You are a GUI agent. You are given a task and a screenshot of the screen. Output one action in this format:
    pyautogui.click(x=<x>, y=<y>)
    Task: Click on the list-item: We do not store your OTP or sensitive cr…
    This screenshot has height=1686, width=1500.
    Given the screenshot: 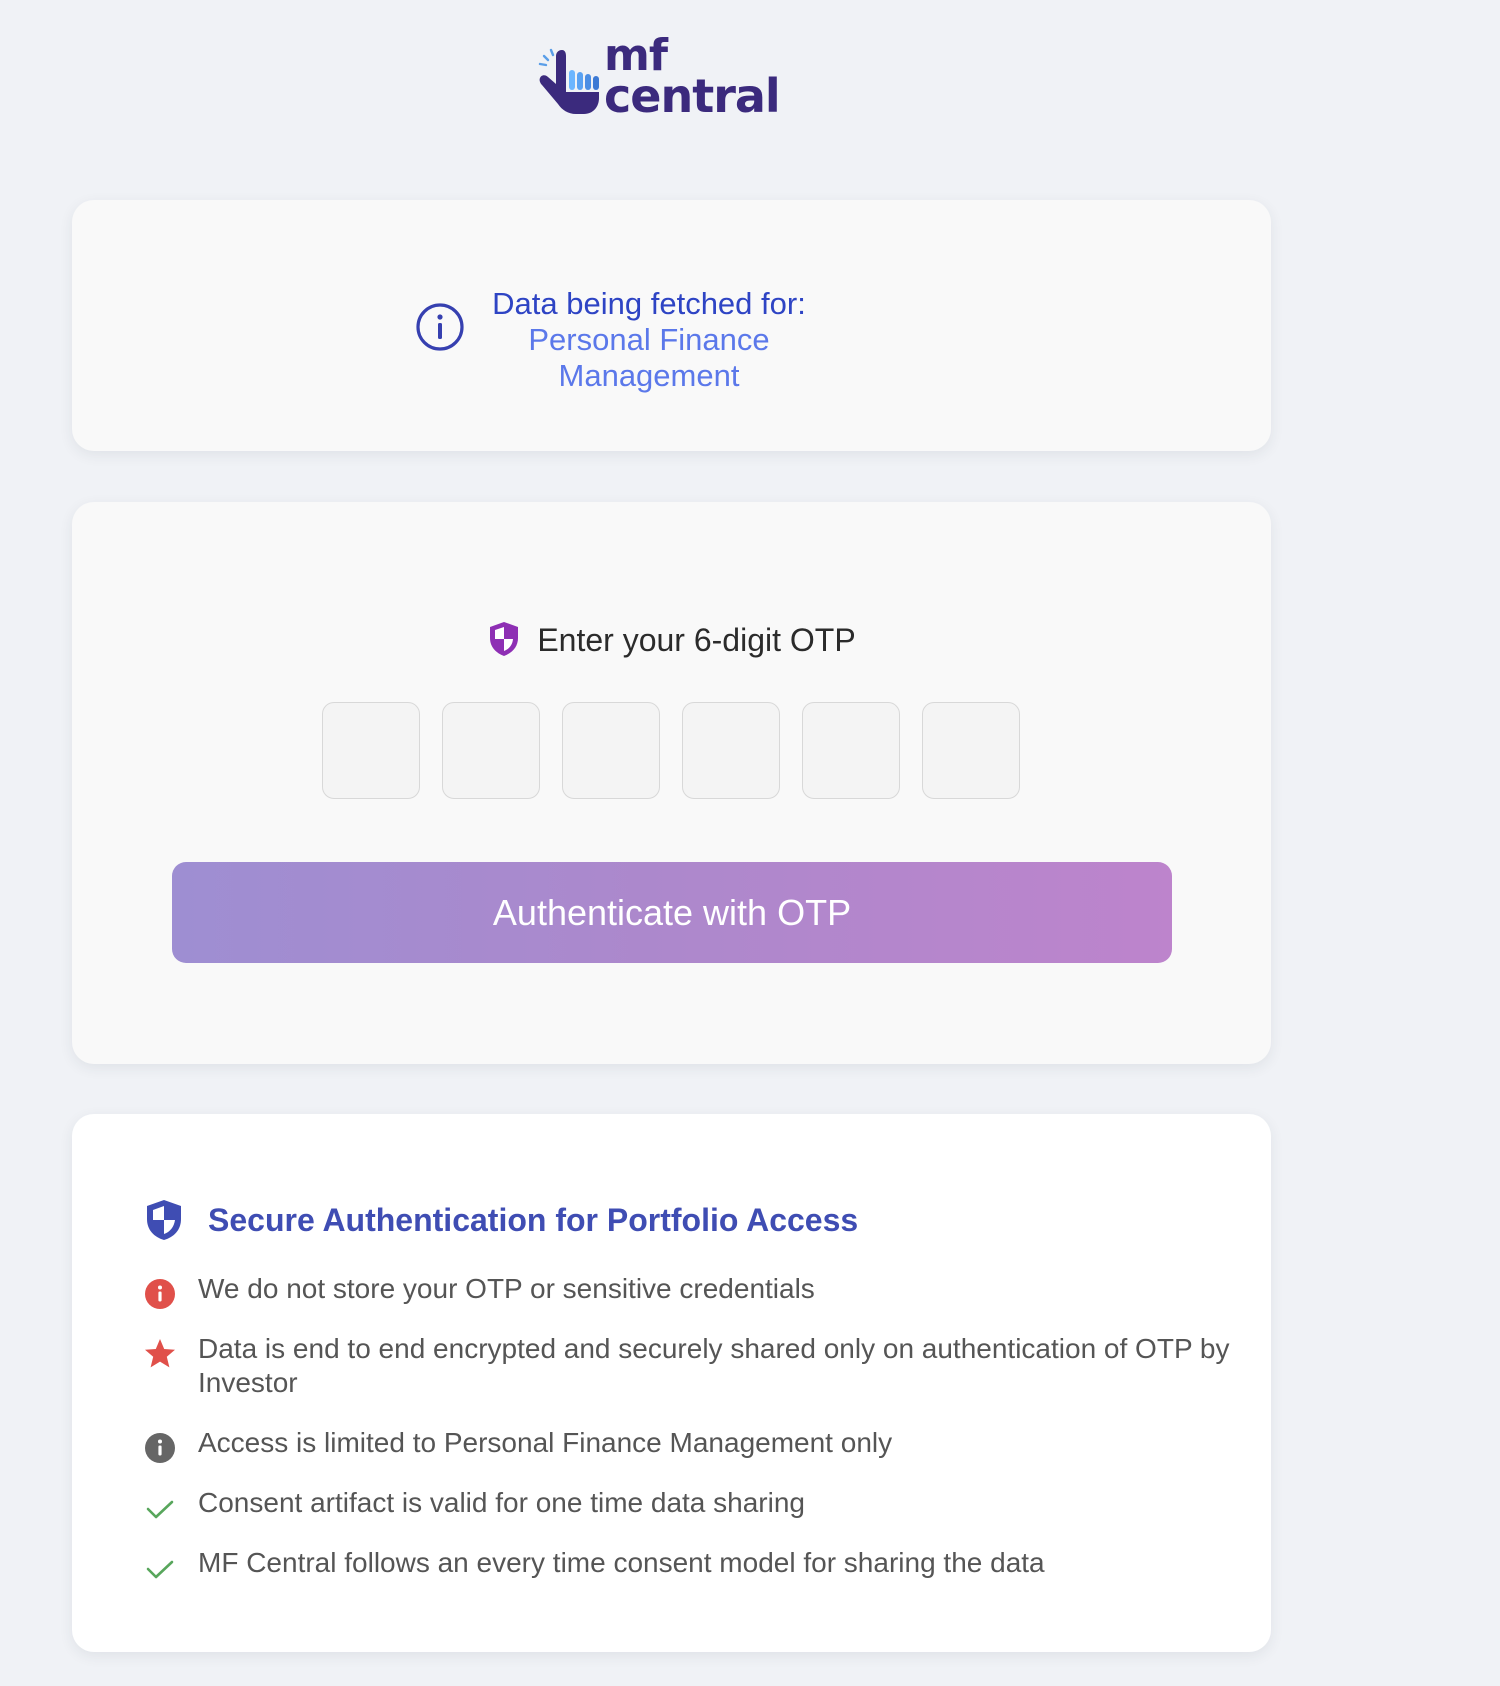 What is the action you would take?
    pyautogui.click(x=694, y=1290)
    